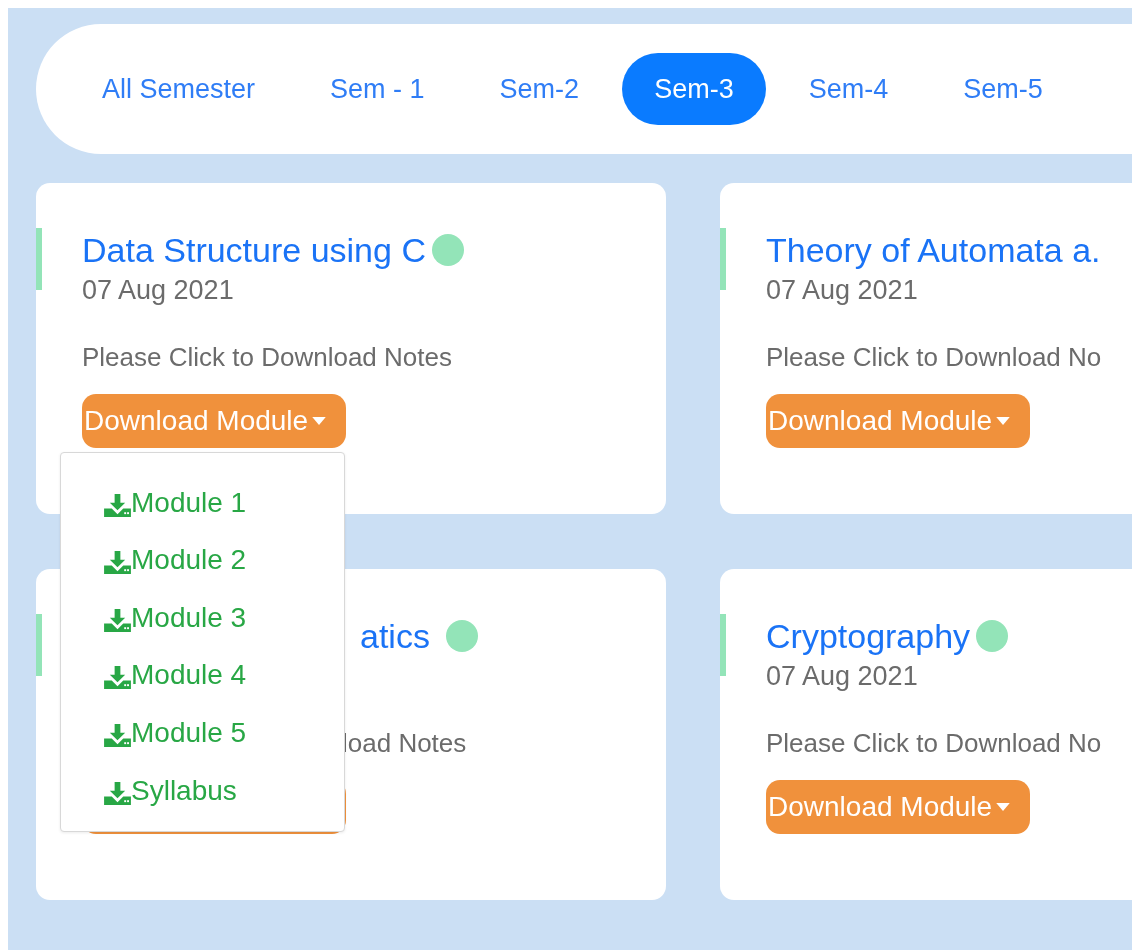 This screenshot has height=950, width=1132. Describe the element at coordinates (694, 89) in the screenshot. I see `semester-tab: Sem-3` at that location.